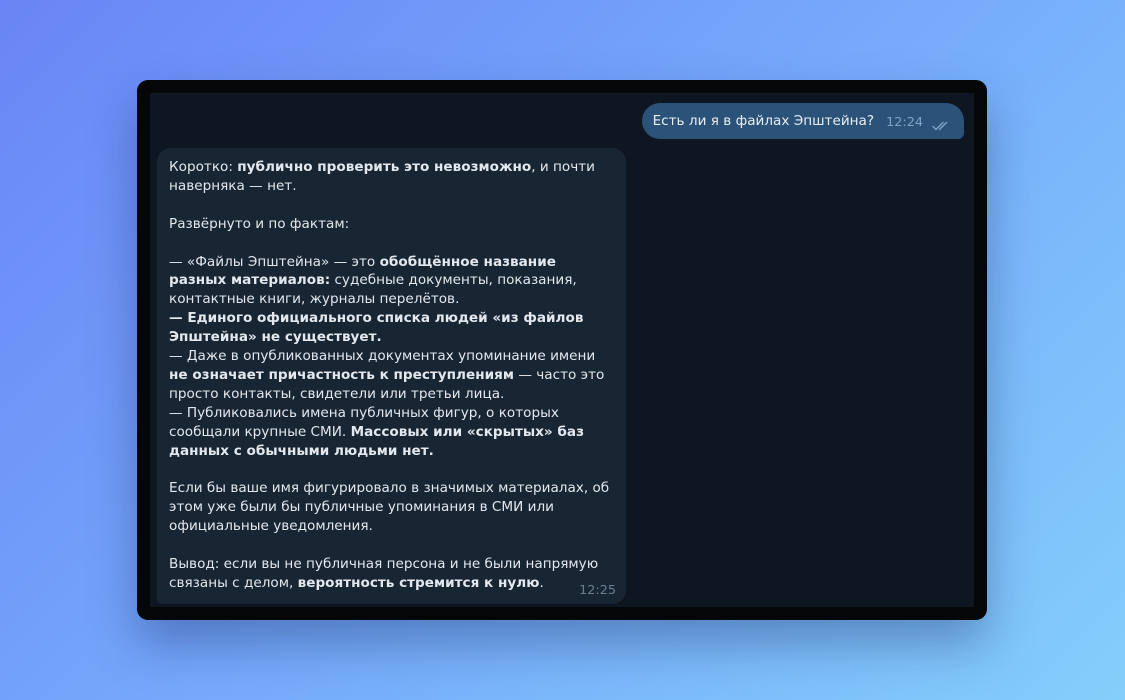 The width and height of the screenshot is (1125, 700). I want to click on outgoing-message-time: 12:24, so click(904, 122).